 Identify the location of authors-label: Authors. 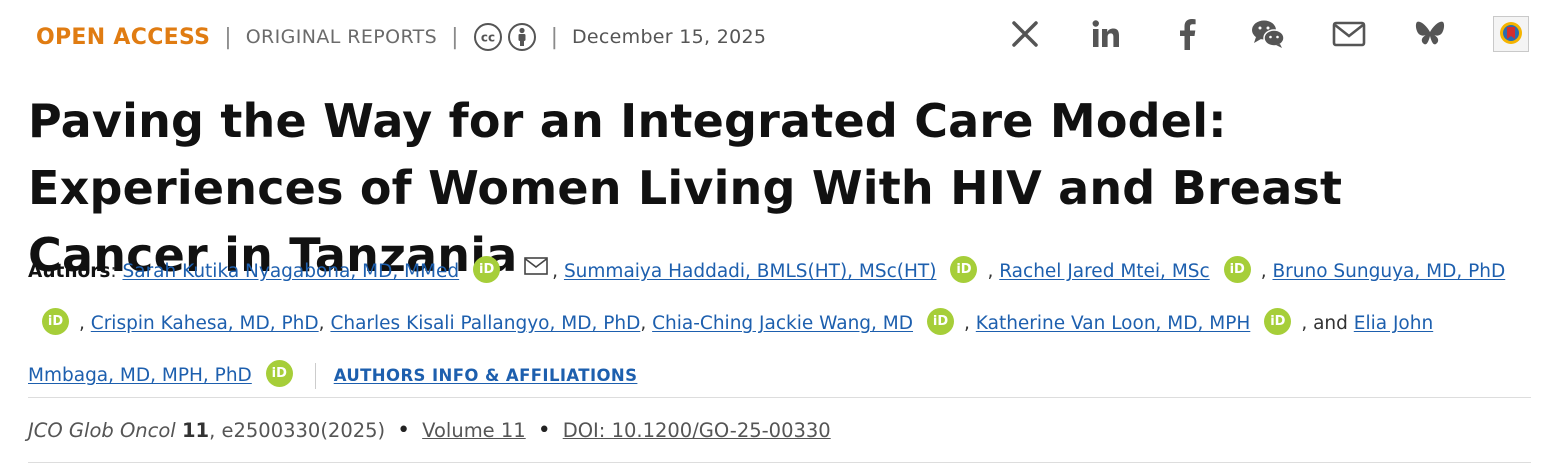
(69, 271).